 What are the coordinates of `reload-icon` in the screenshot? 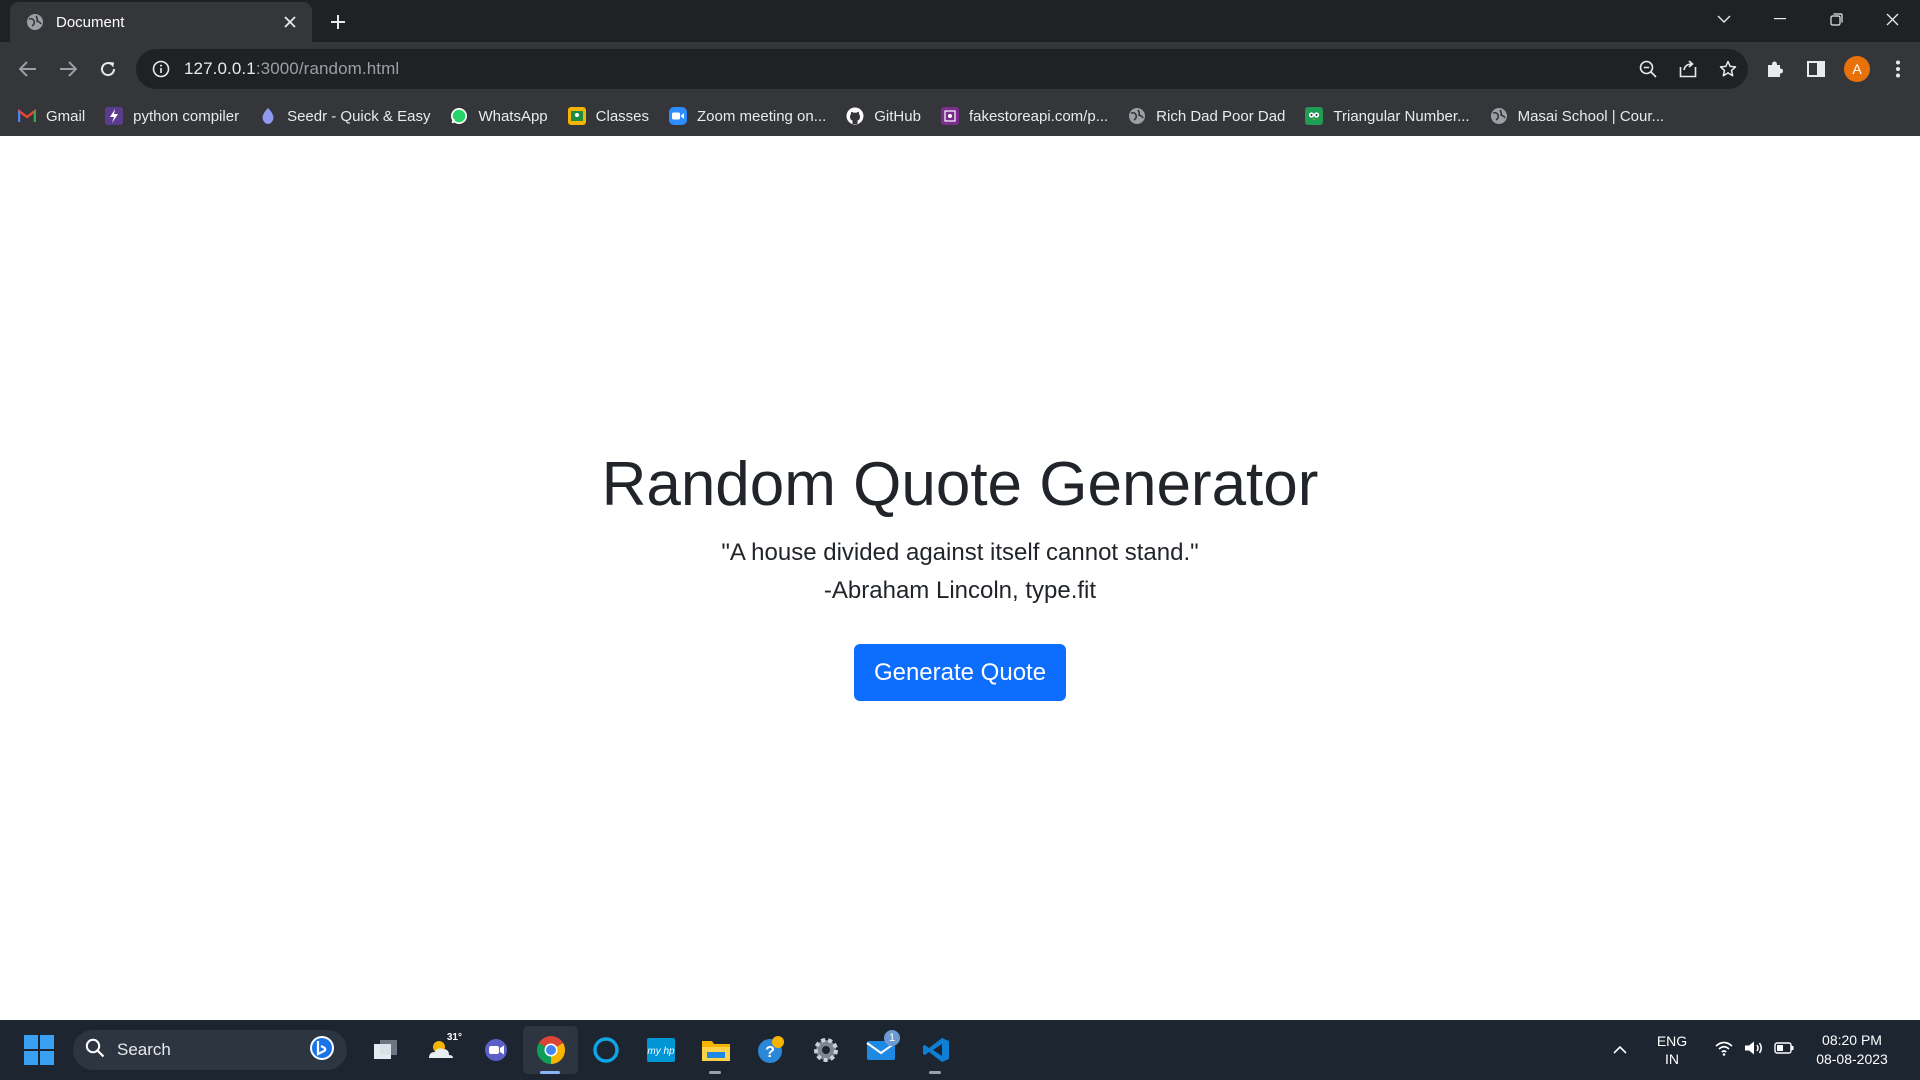 It's located at (108, 69).